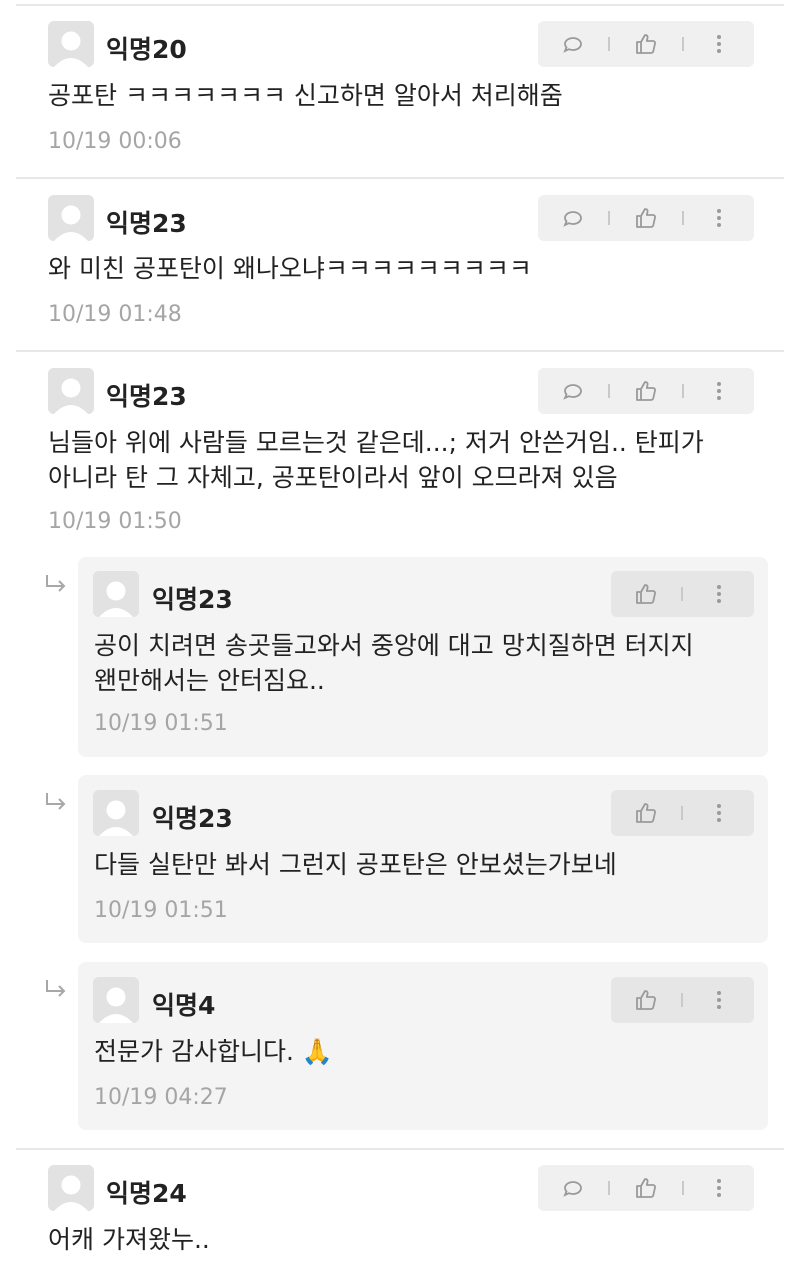 Image resolution: width=800 pixels, height=1280 pixels. I want to click on comment-time: 10/19 01:50, so click(115, 521).